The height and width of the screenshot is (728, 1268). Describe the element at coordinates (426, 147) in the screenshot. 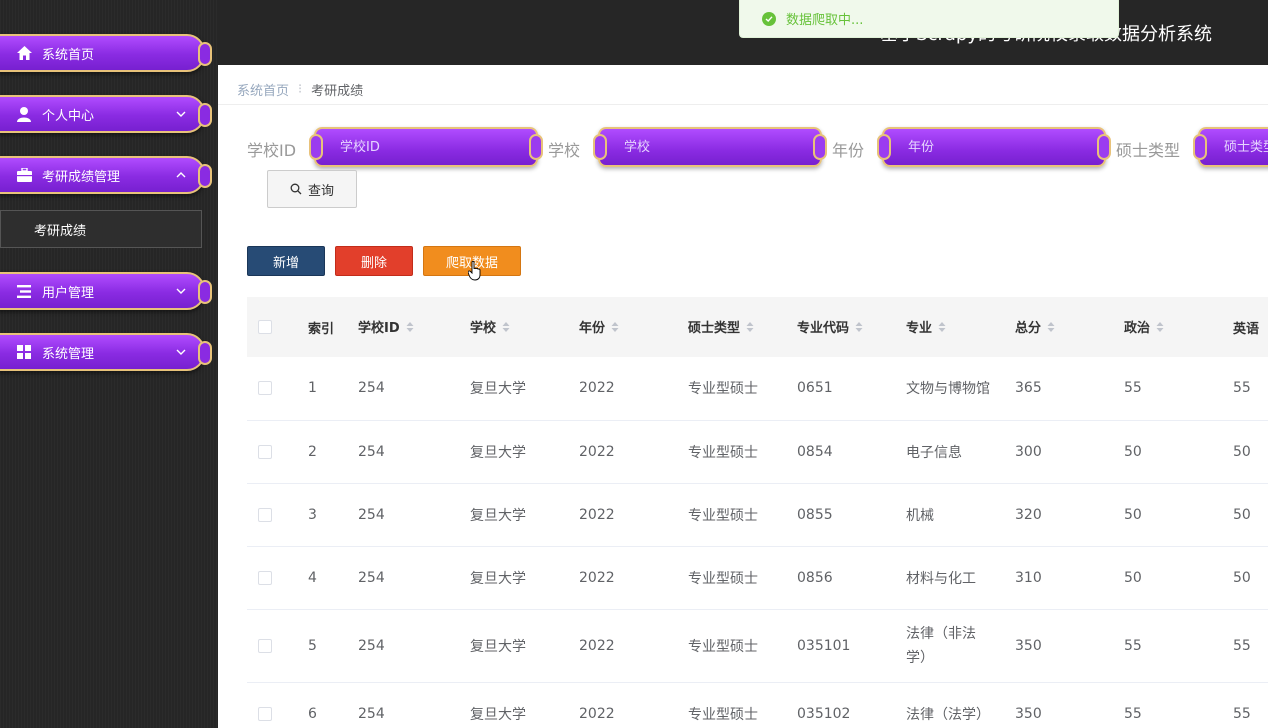

I see `school-id-input` at that location.